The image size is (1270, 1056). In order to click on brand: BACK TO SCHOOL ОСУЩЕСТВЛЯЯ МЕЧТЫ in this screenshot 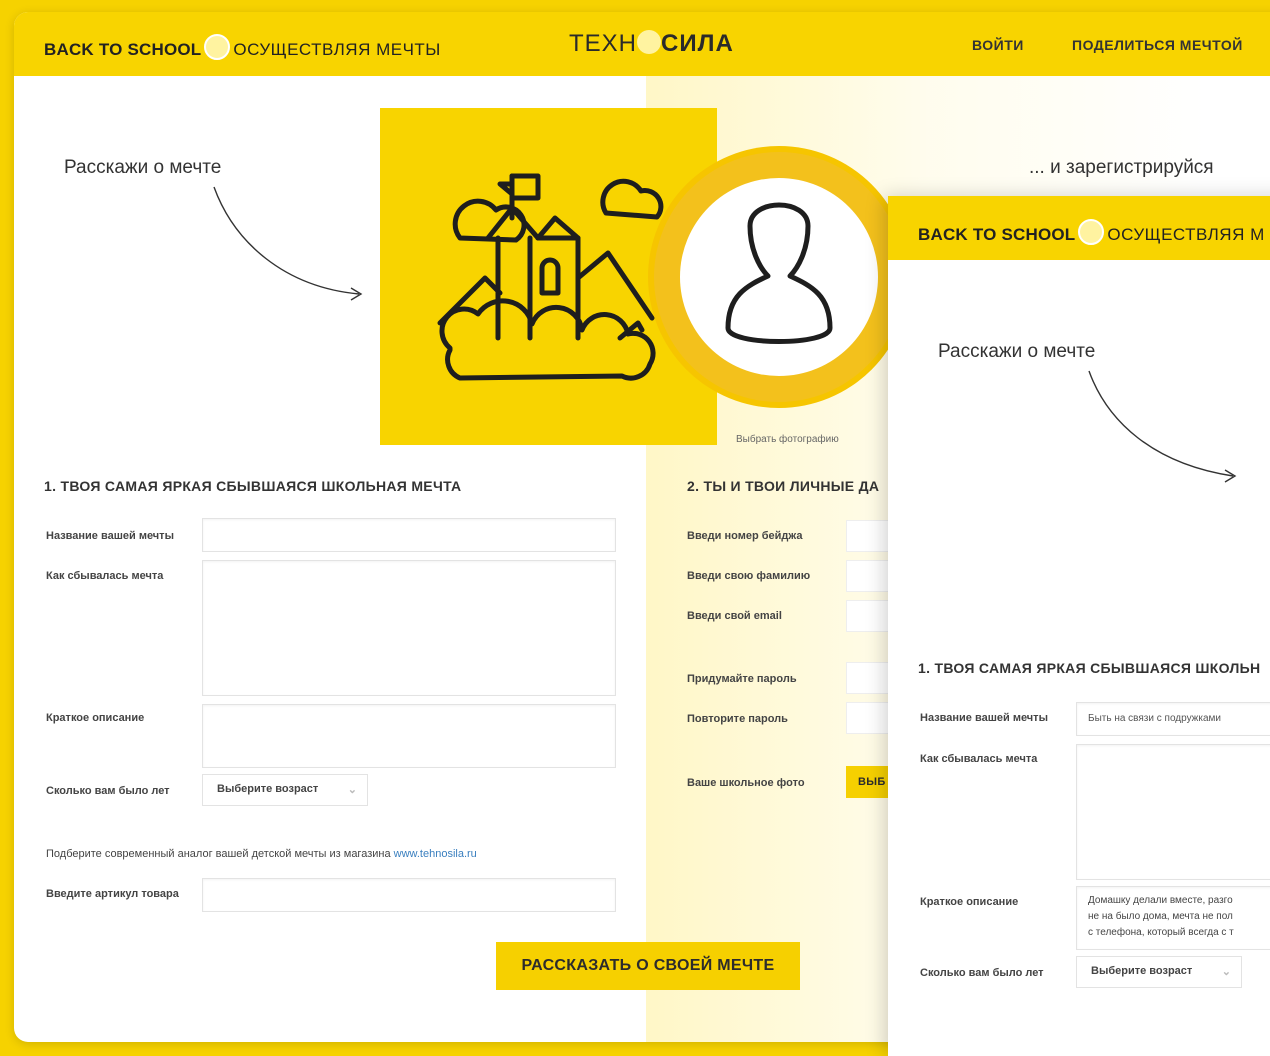, I will do `click(242, 47)`.